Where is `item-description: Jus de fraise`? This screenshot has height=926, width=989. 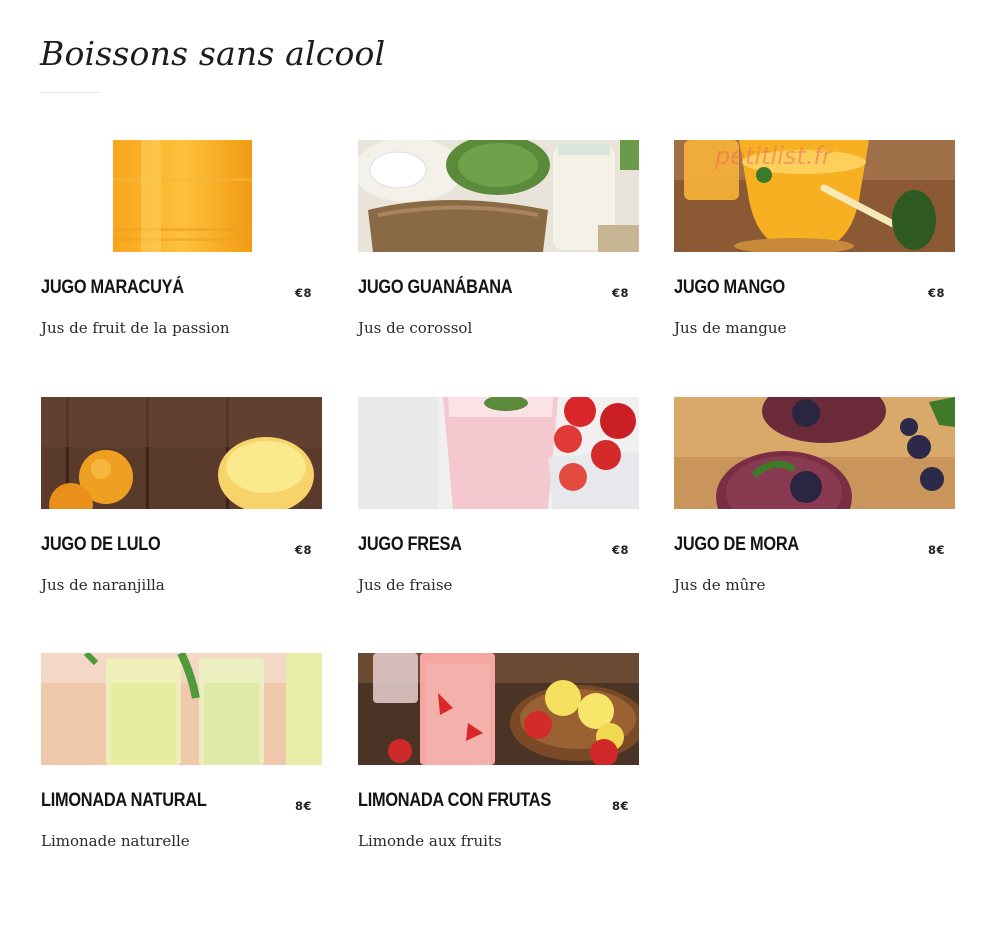 item-description: Jus de fraise is located at coordinates (405, 585).